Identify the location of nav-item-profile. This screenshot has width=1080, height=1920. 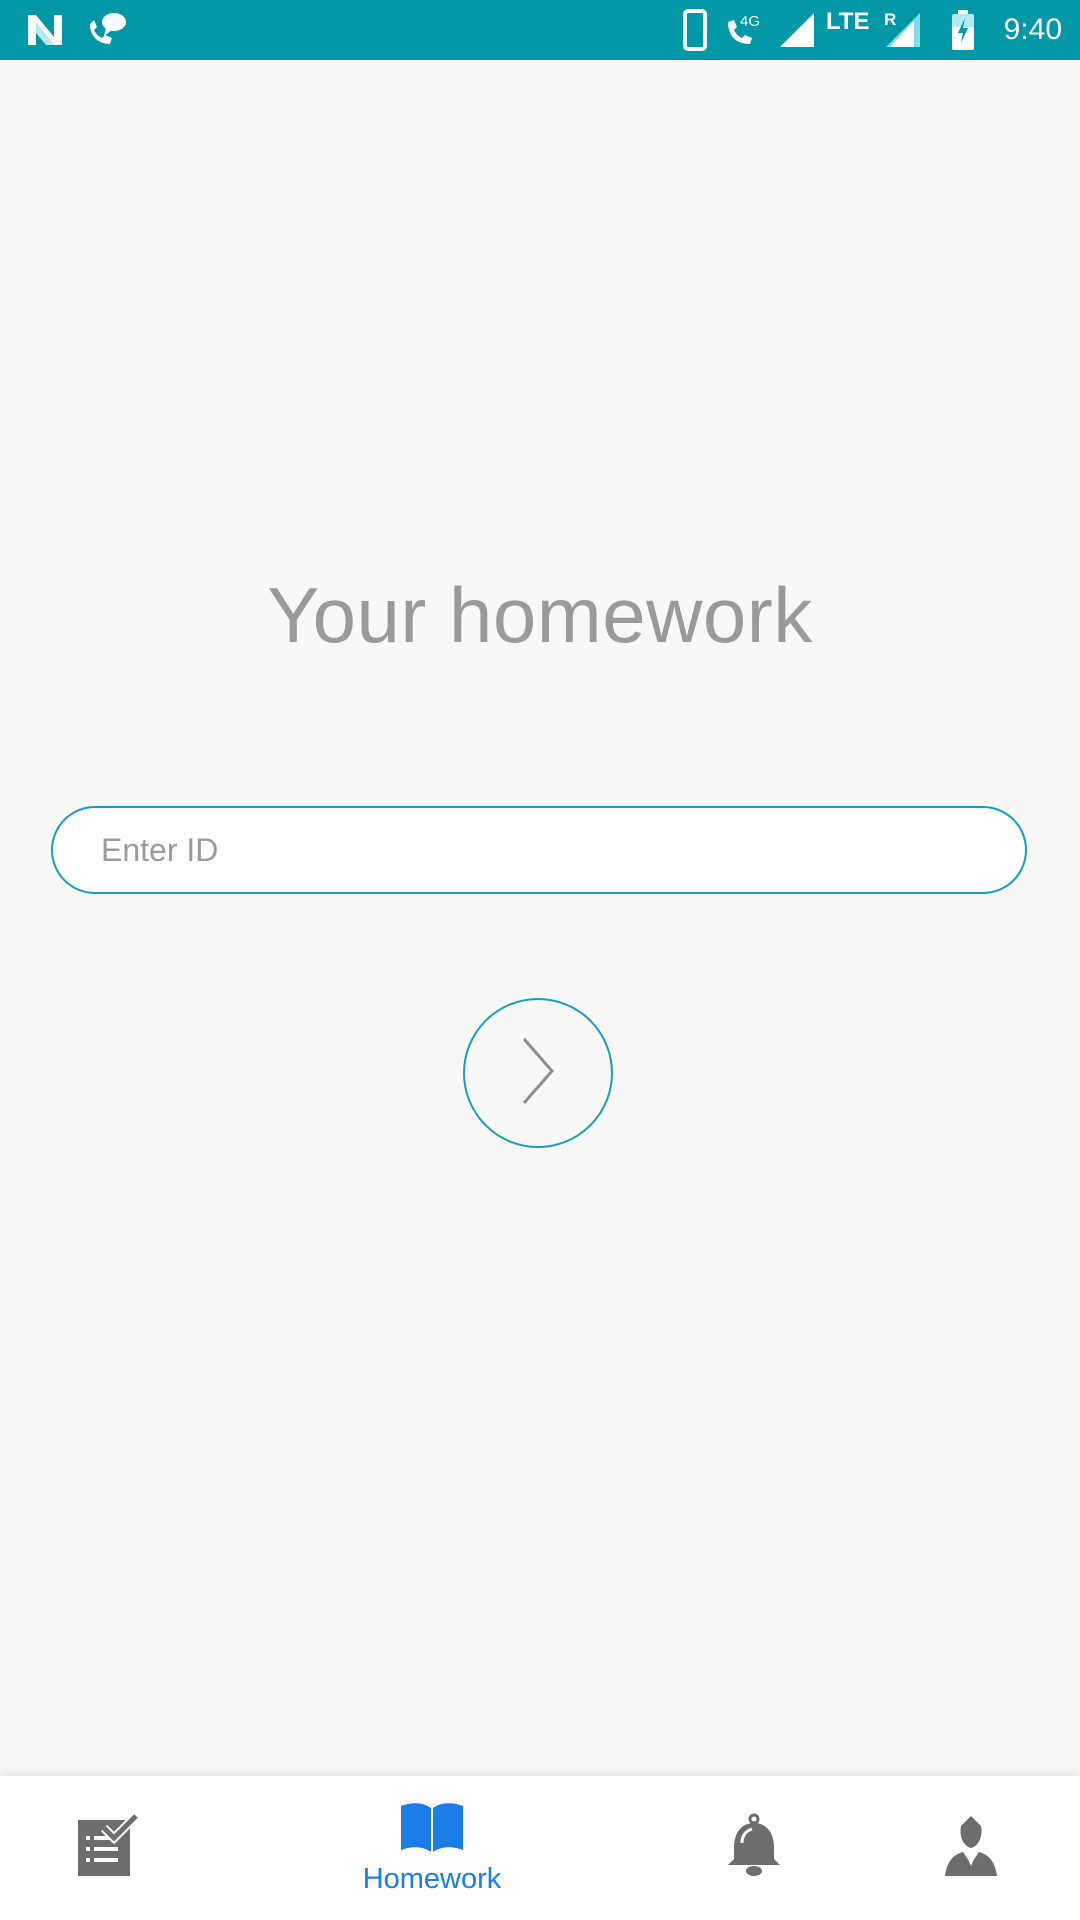
(971, 1848).